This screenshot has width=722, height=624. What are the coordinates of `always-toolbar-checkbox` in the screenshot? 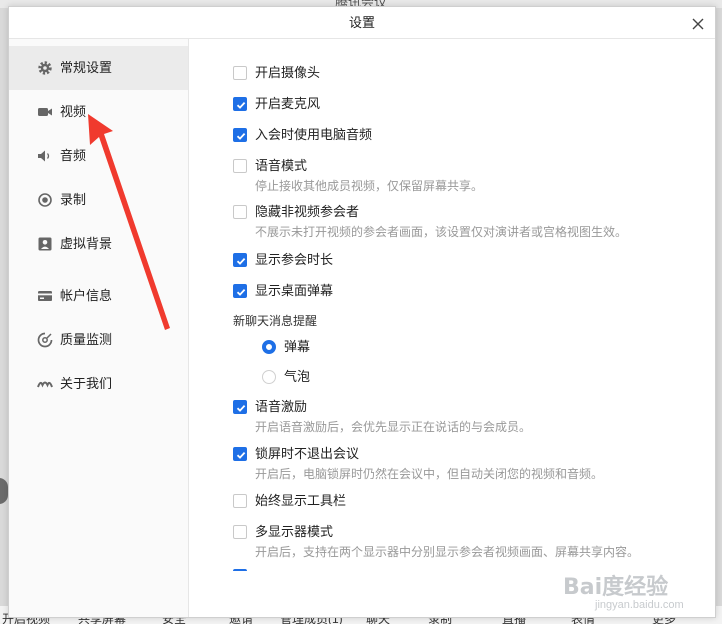 It's located at (240, 501).